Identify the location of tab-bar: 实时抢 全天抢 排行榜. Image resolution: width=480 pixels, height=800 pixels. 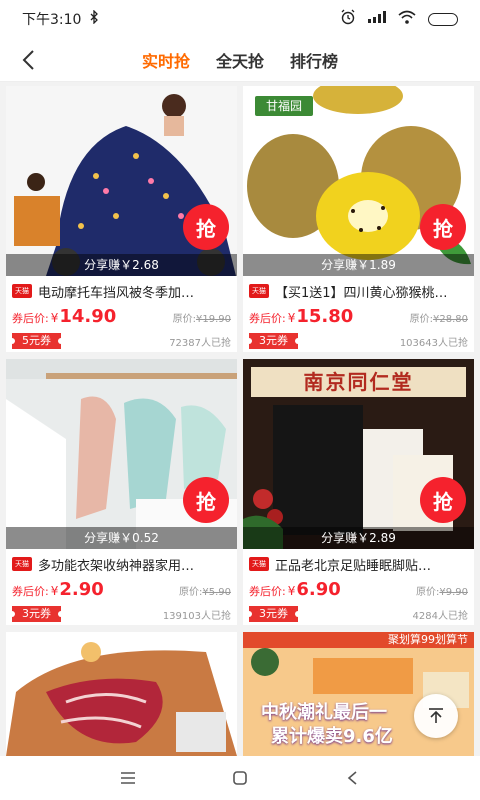
(240, 60).